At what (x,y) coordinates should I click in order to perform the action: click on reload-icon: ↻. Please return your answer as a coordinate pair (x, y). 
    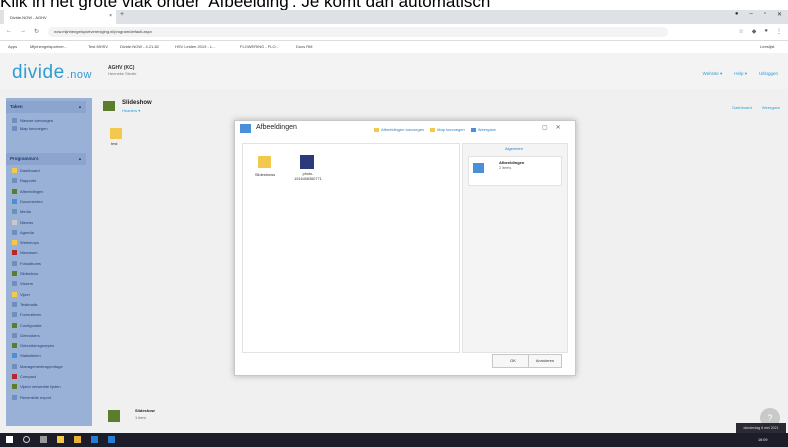
    Looking at the image, I should click on (36, 31).